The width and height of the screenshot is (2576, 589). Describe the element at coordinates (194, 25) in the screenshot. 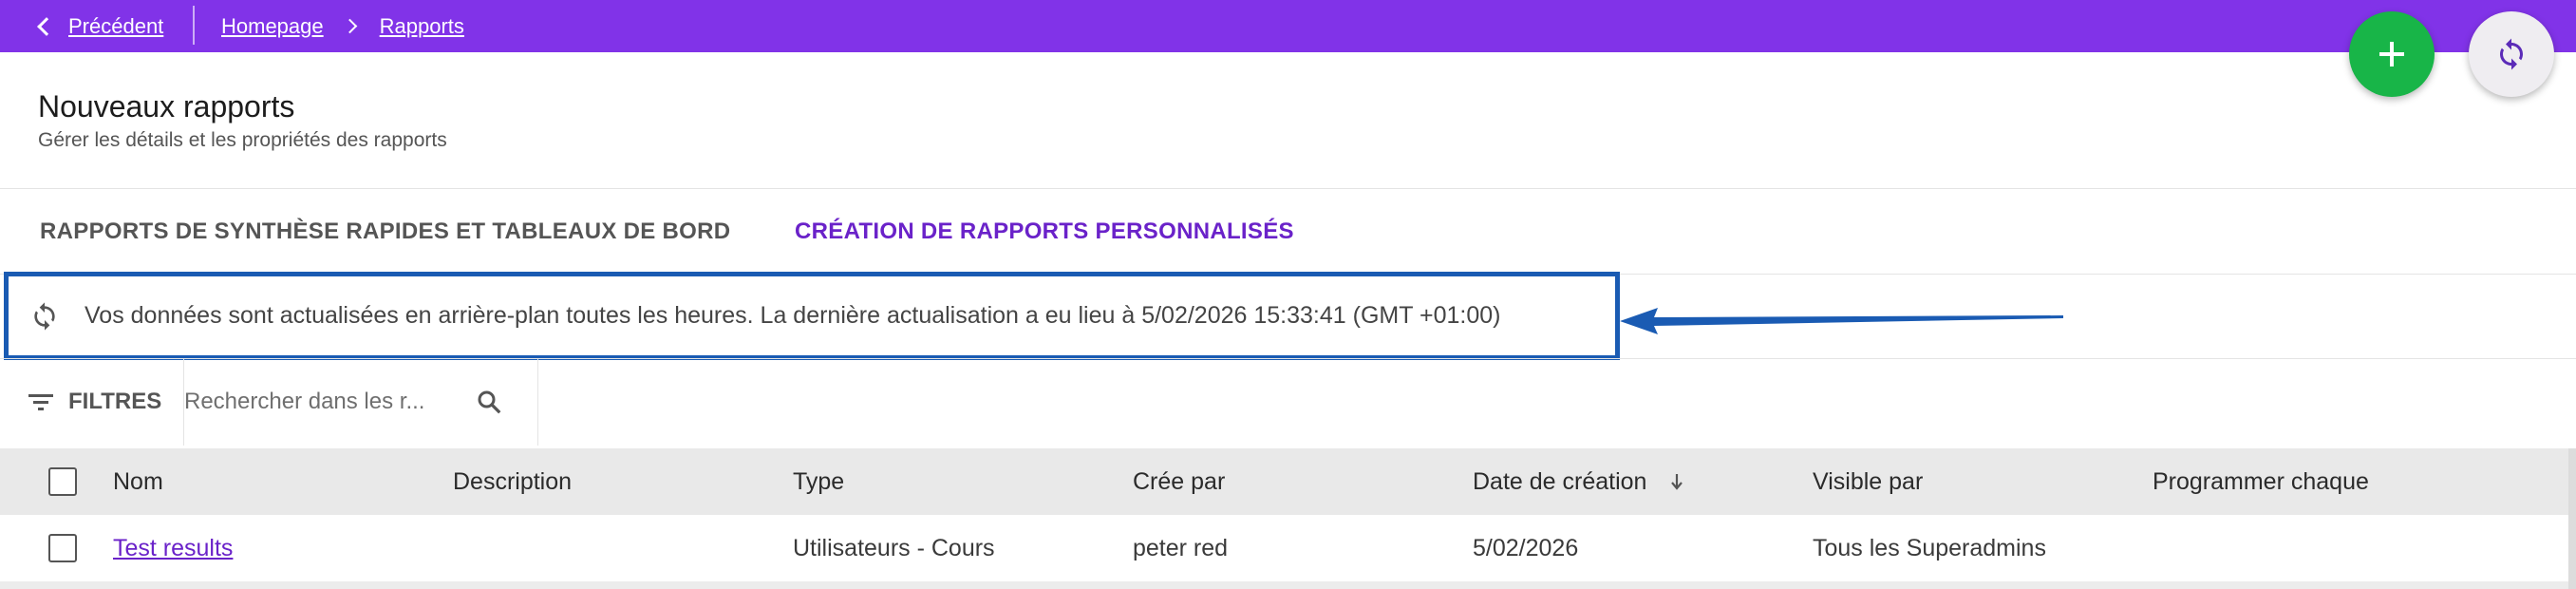

I see `topbar-divider` at that location.